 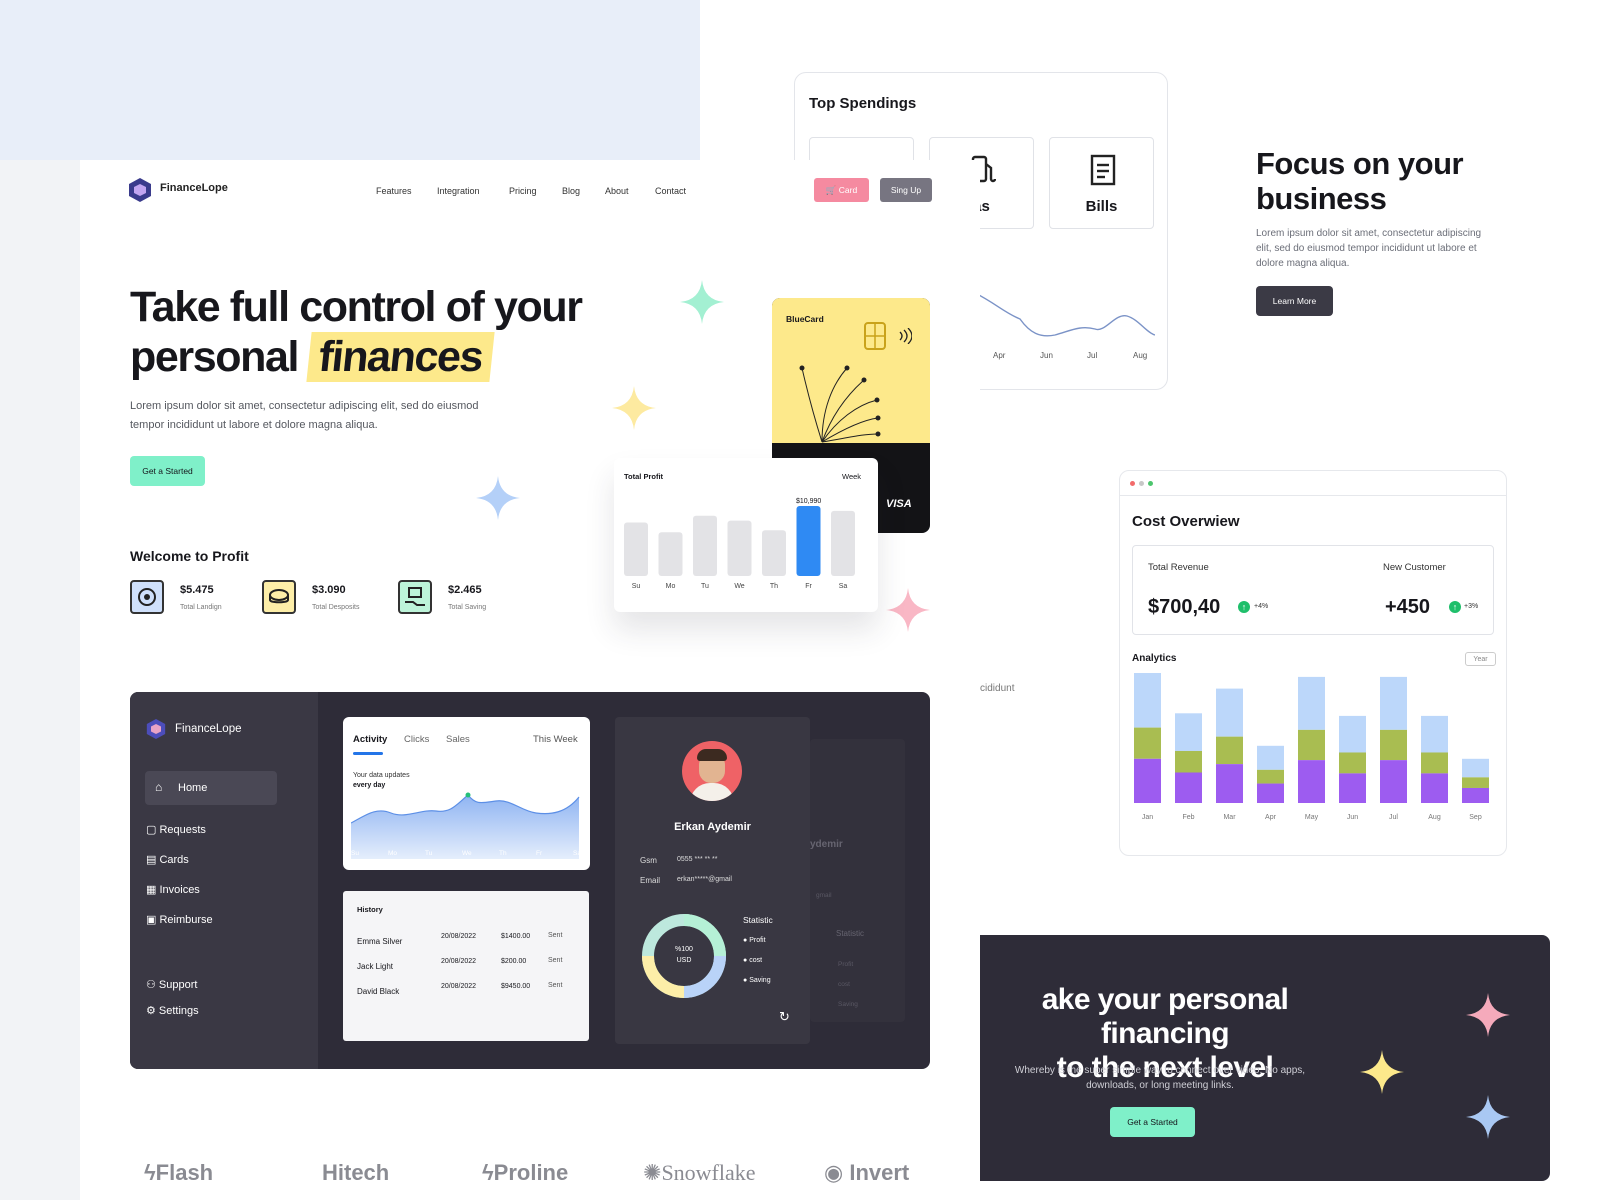 I want to click on nav-about: About, so click(x=617, y=191).